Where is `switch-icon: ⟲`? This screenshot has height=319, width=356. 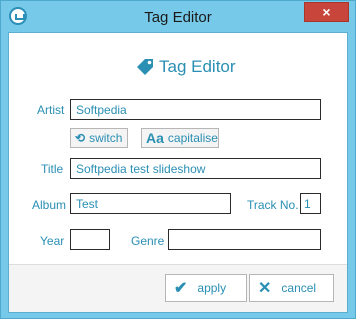 switch-icon: ⟲ is located at coordinates (80, 138).